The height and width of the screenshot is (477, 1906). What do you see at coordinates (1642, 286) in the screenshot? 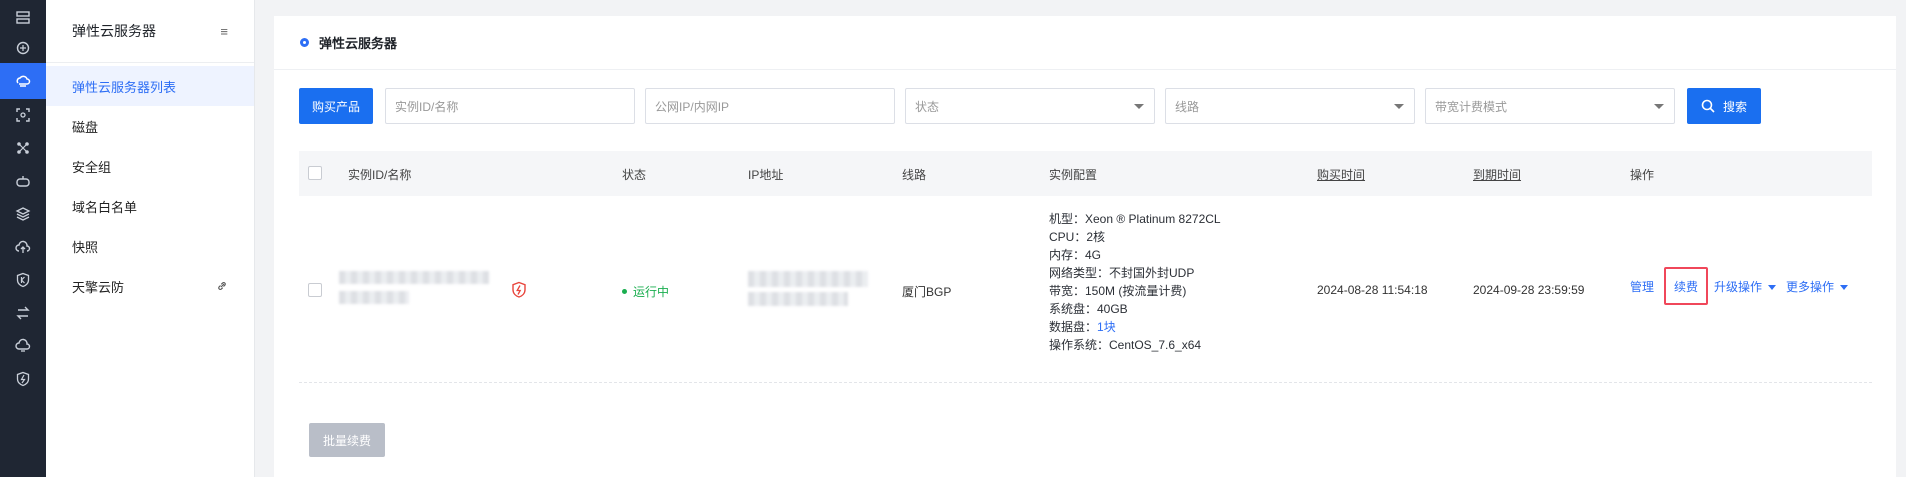
I see `manage-link: 管理` at bounding box center [1642, 286].